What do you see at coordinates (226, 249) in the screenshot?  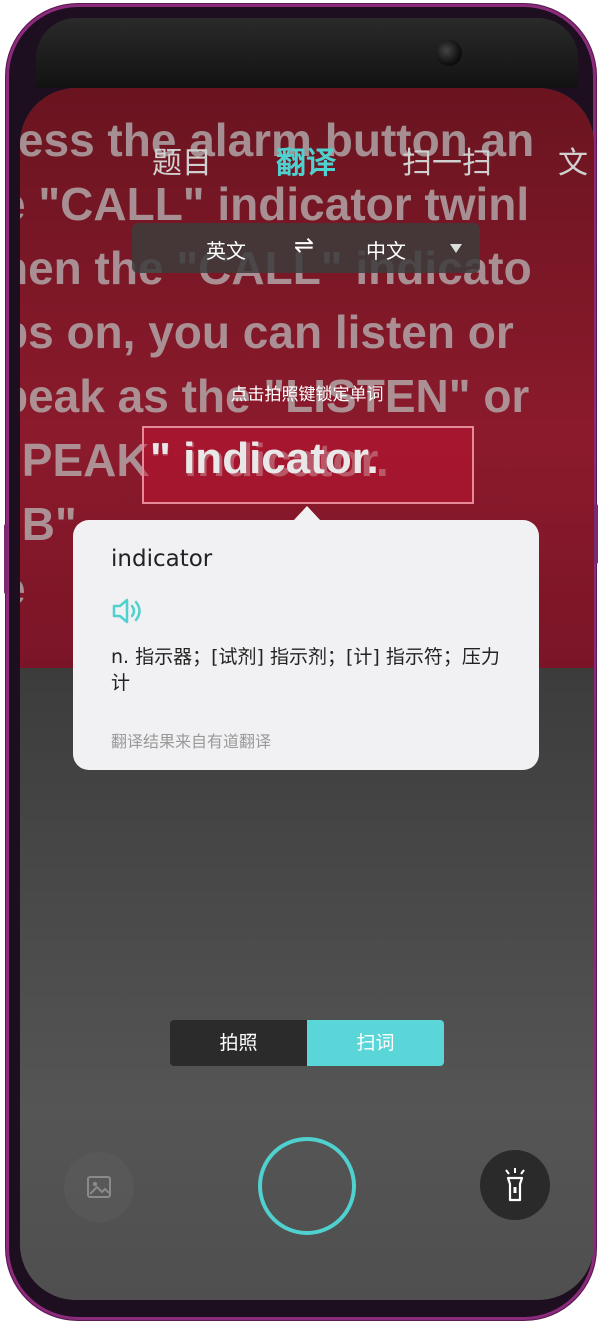 I see `source-language: 英文` at bounding box center [226, 249].